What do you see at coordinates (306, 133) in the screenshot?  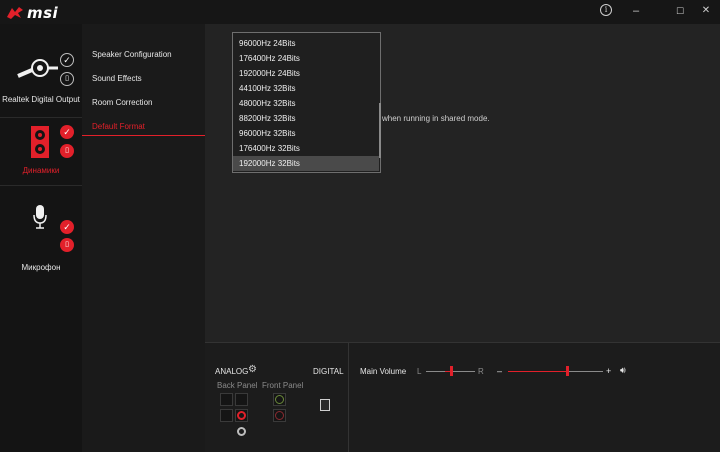 I see `format-option: 96000Hz 32Bits` at bounding box center [306, 133].